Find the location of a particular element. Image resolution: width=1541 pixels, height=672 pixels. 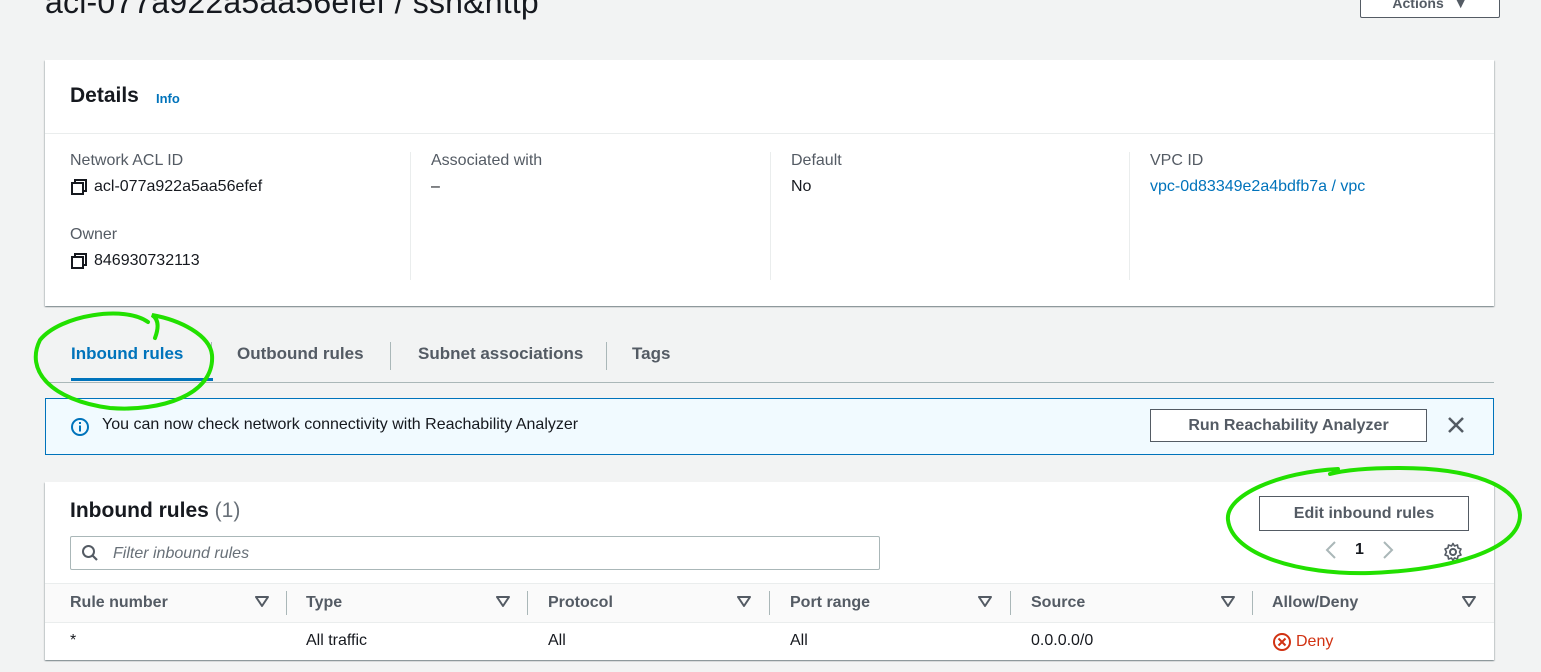

page-title: acl-077a922a5aa56efef / ssh&http is located at coordinates (292, 10).